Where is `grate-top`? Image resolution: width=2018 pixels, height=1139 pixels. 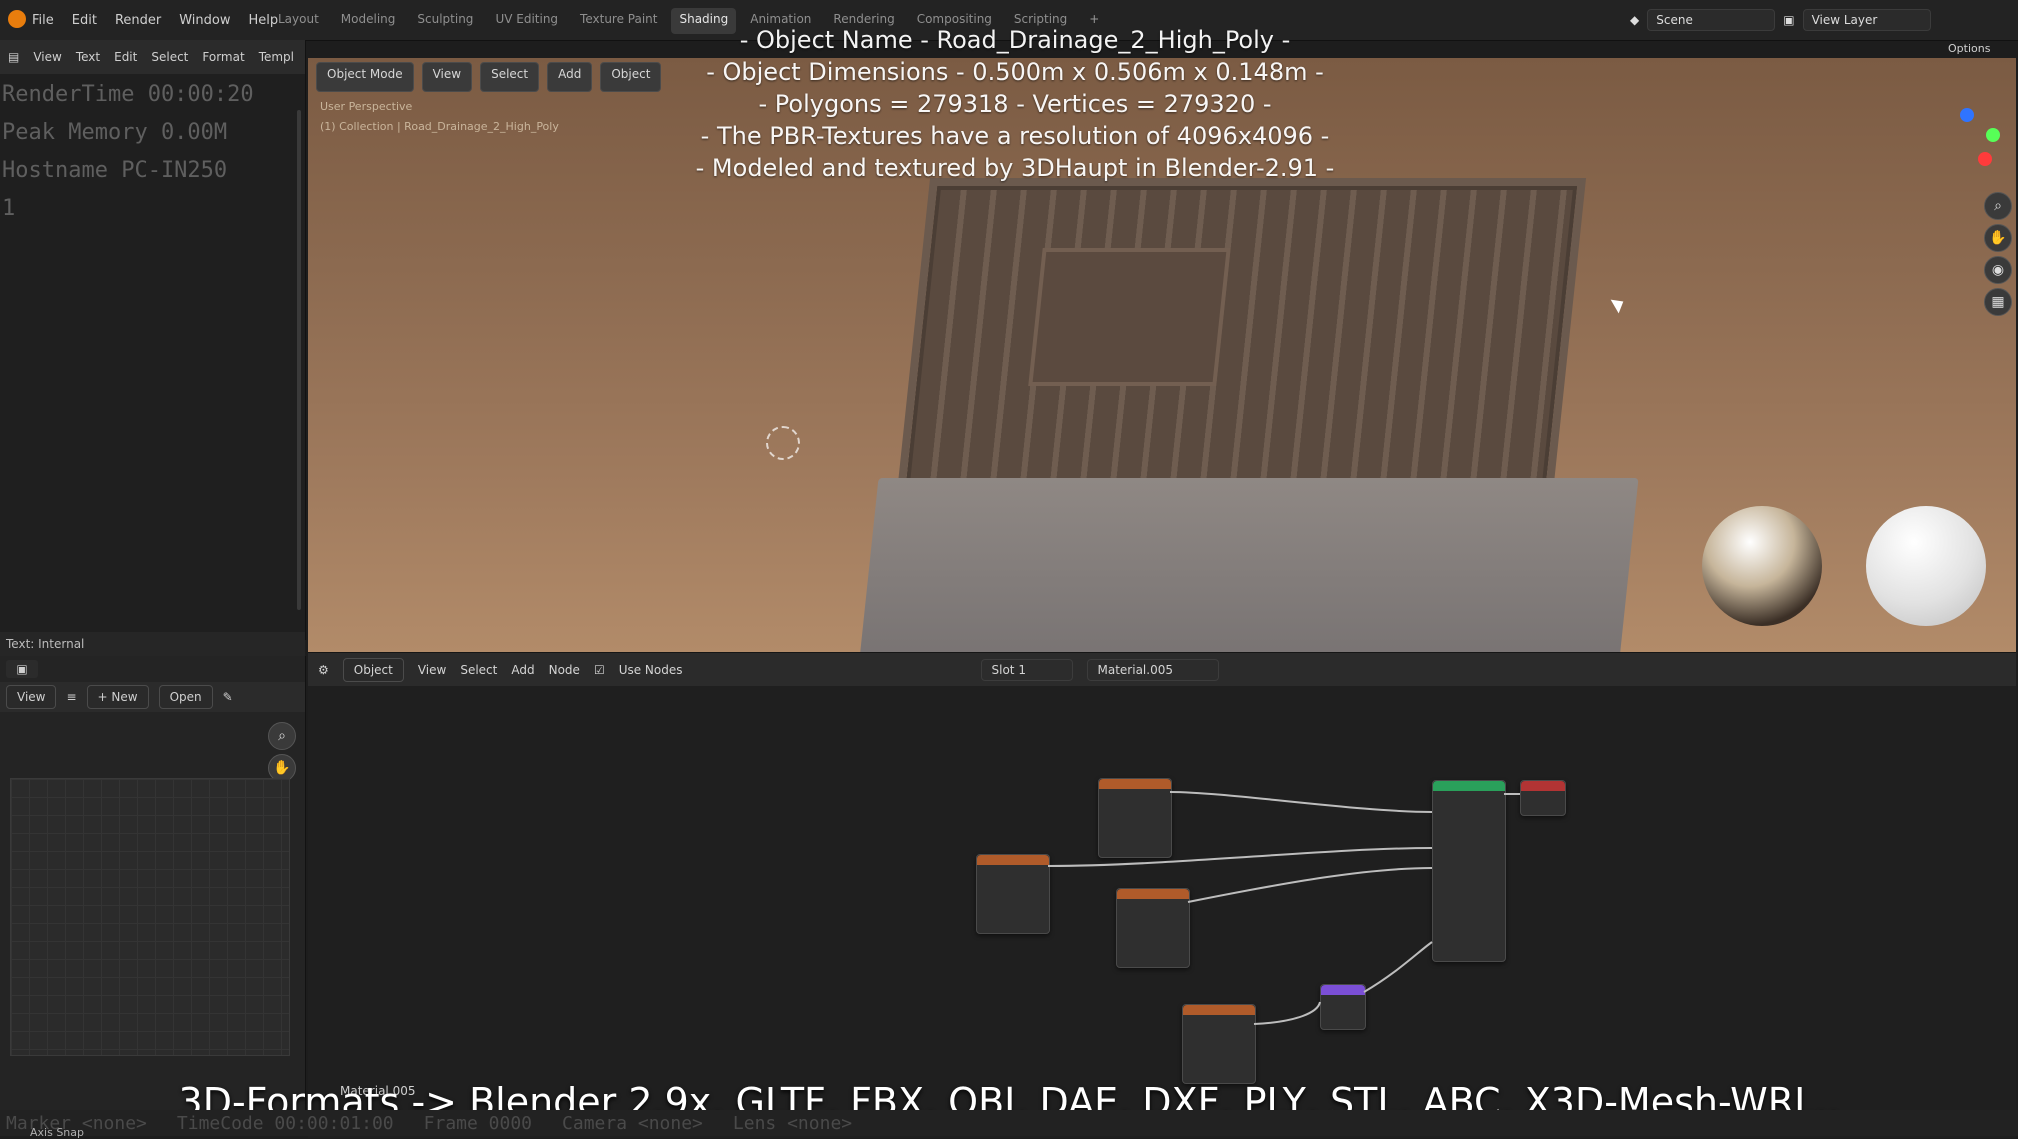
grate-top is located at coordinates (1241, 341).